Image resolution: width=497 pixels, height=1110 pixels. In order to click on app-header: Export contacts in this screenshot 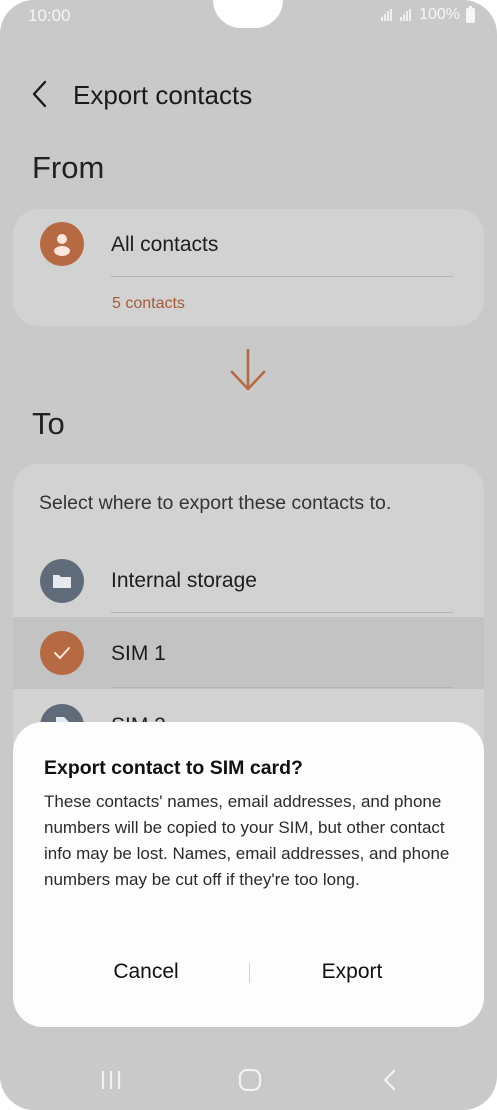, I will do `click(248, 95)`.